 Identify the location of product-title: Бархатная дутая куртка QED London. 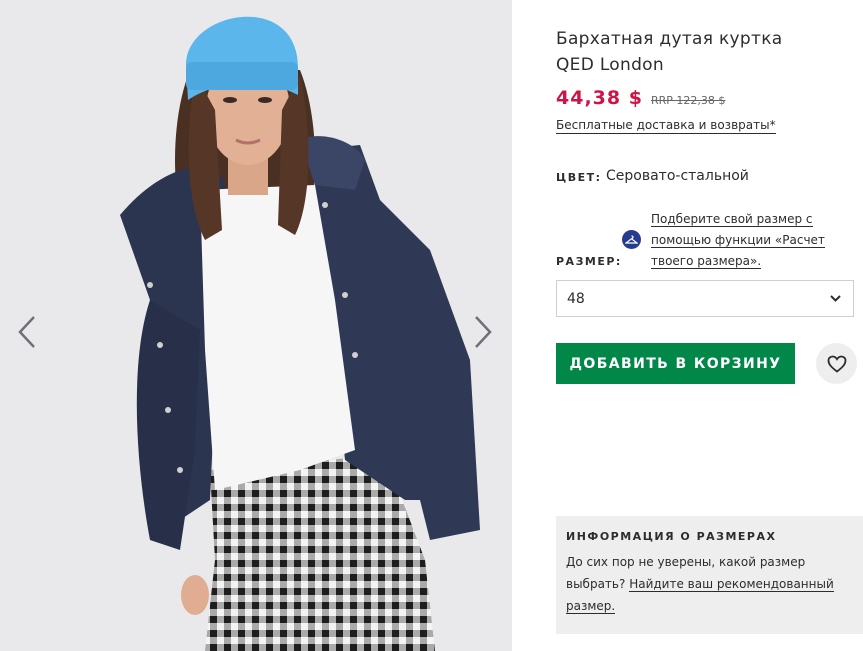
(701, 52).